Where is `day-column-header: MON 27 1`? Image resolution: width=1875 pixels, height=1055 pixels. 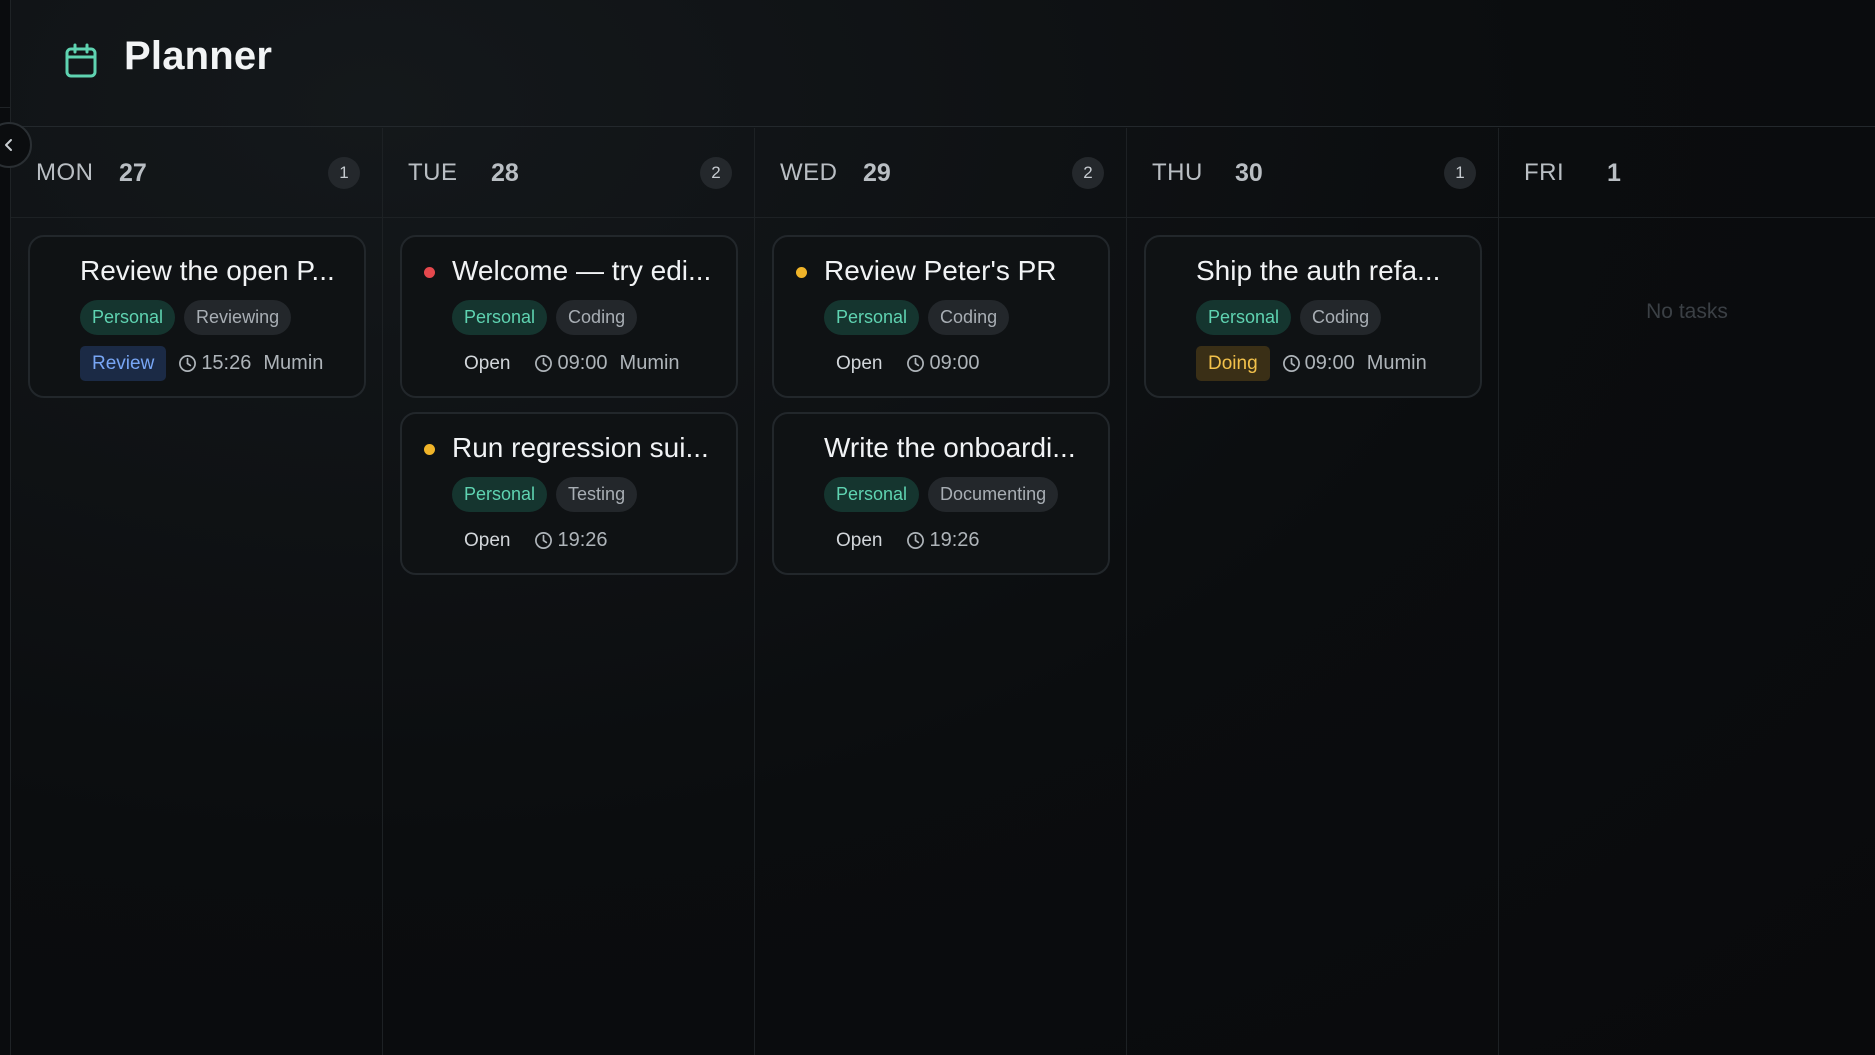 day-column-header: MON 27 1 is located at coordinates (196, 173).